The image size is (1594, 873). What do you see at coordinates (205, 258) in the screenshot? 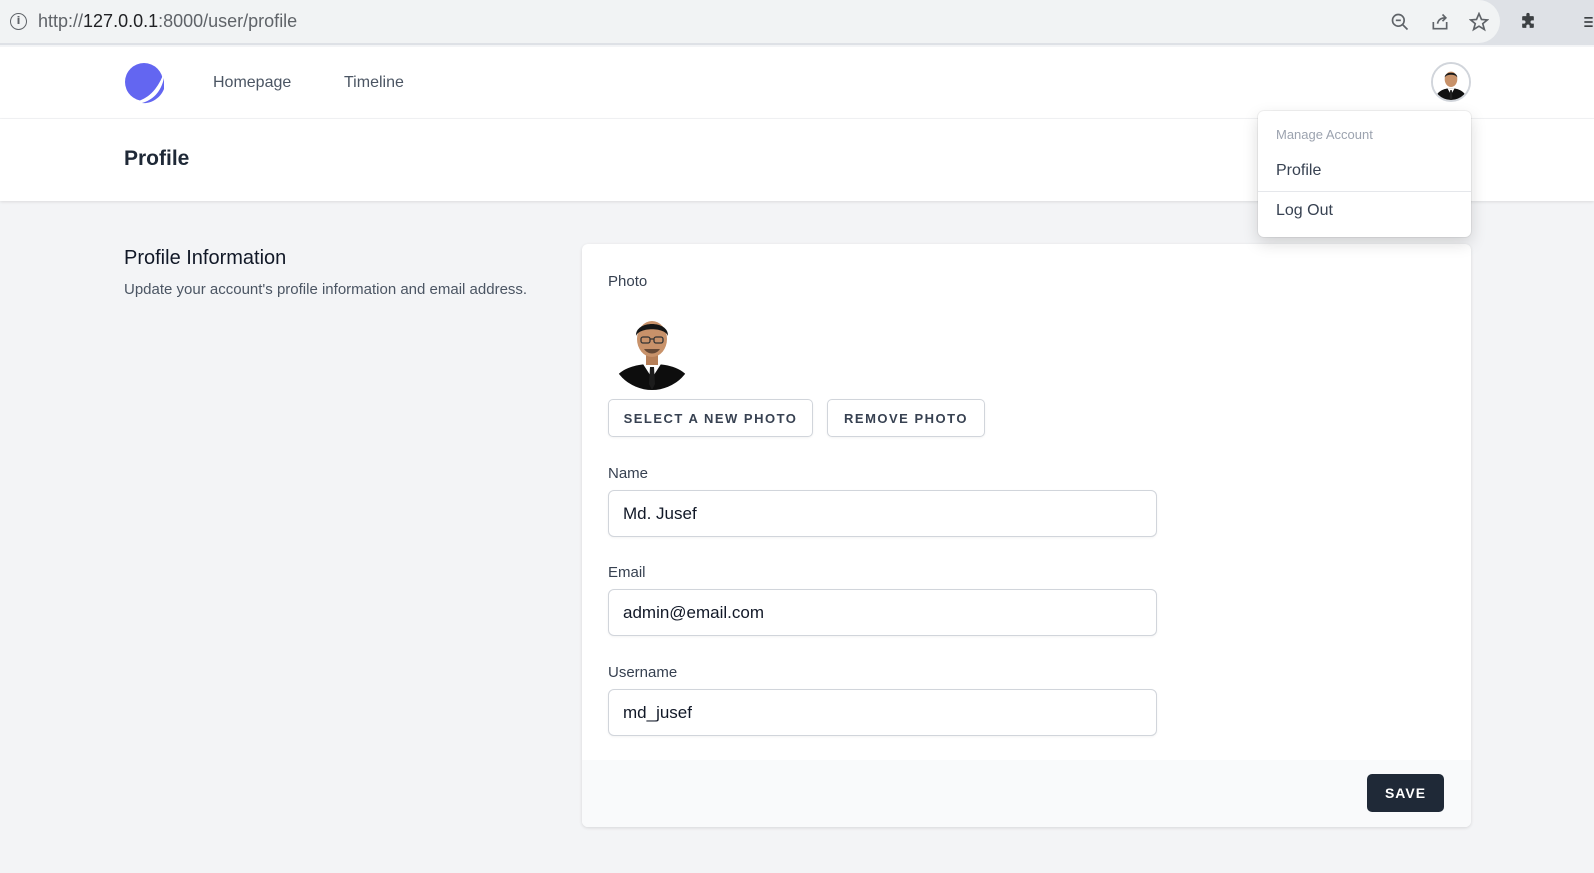
I see `section-title: Profile Information` at bounding box center [205, 258].